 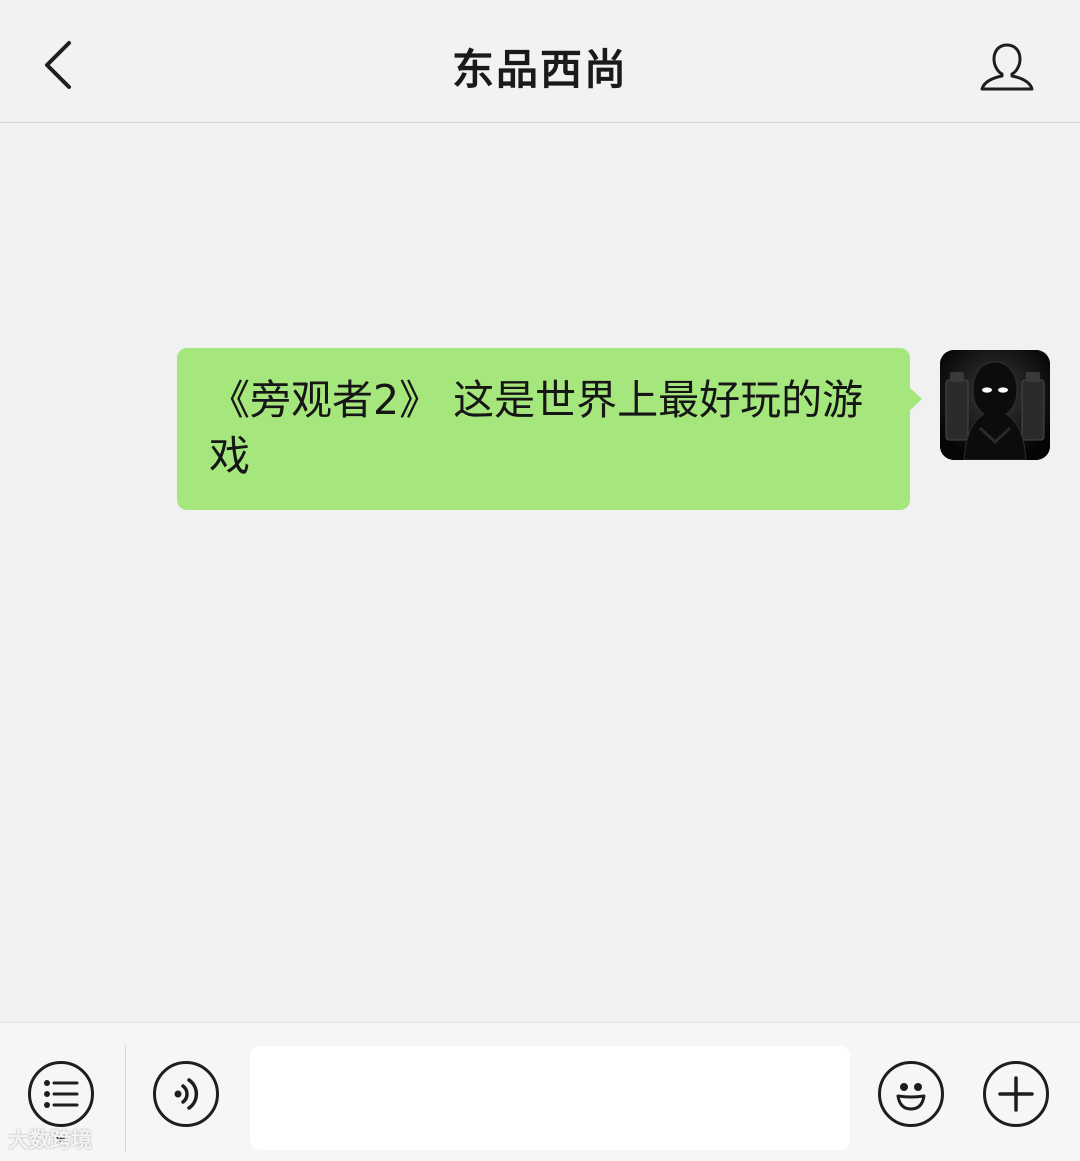 What do you see at coordinates (536, 428) in the screenshot?
I see `message-text: 《旁观者2》 这是世界上最好玩的游戏` at bounding box center [536, 428].